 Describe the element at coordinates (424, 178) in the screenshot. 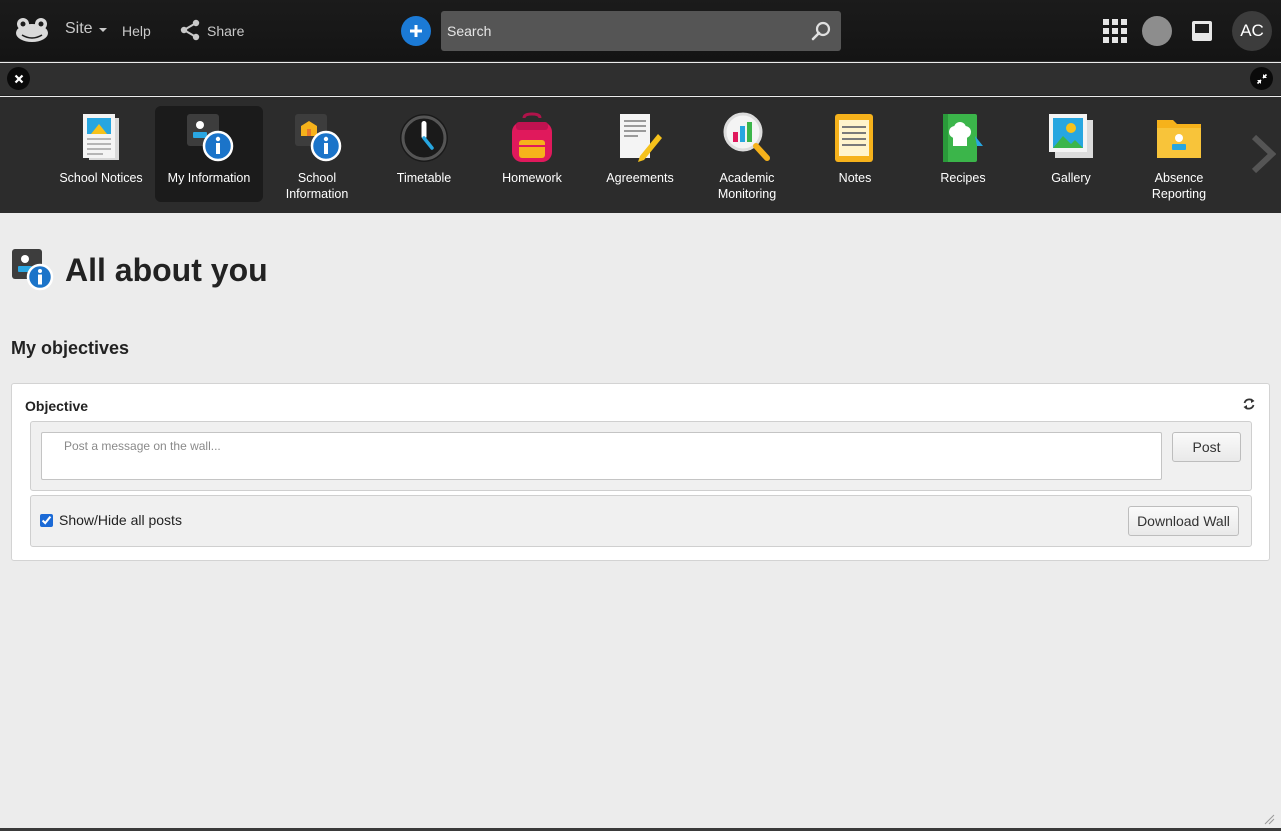

I see `app-label: Timetable` at that location.